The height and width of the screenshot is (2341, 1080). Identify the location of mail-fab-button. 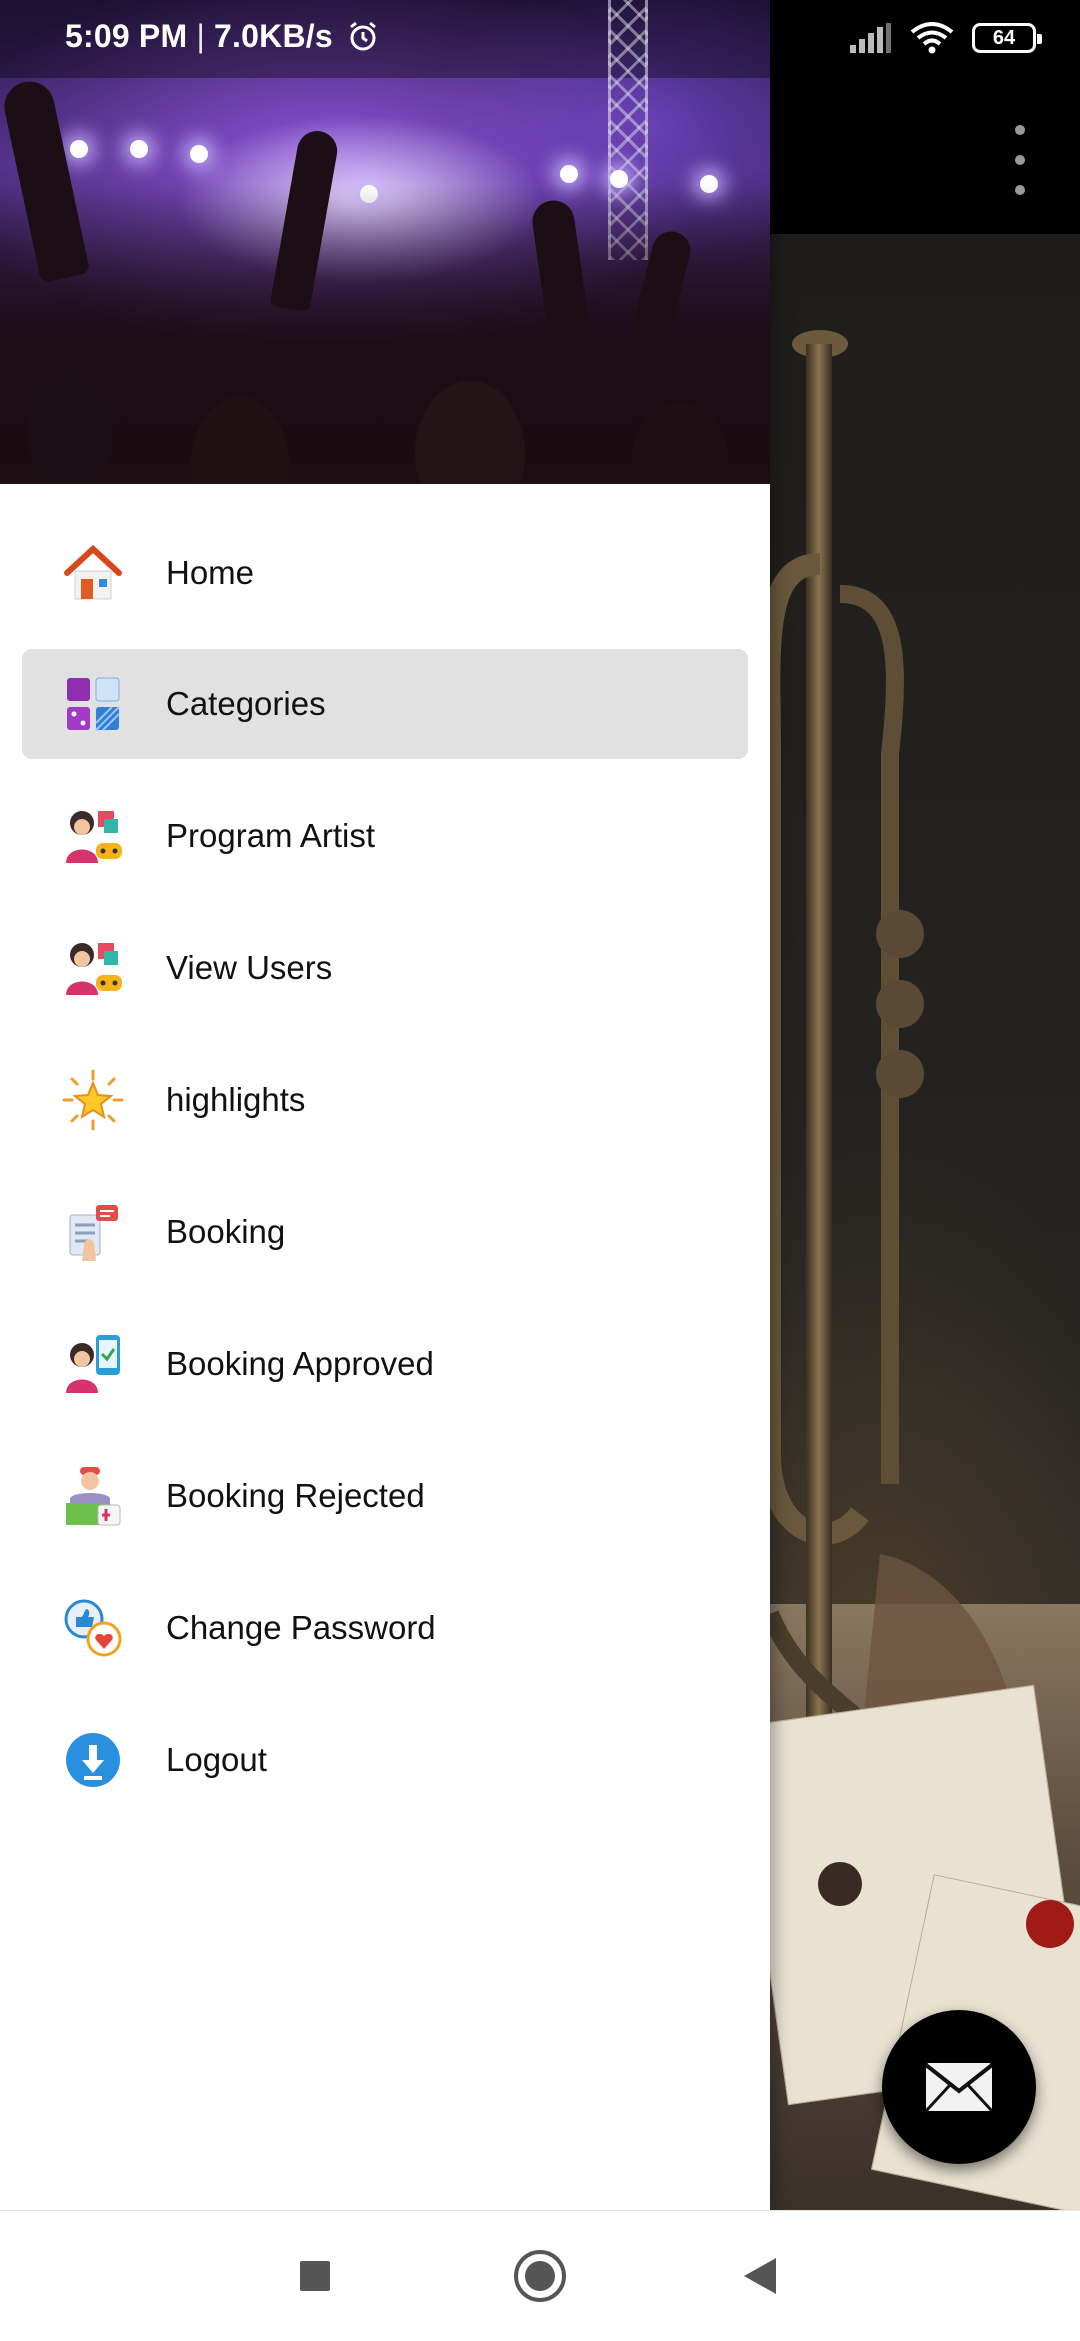
(959, 2087).